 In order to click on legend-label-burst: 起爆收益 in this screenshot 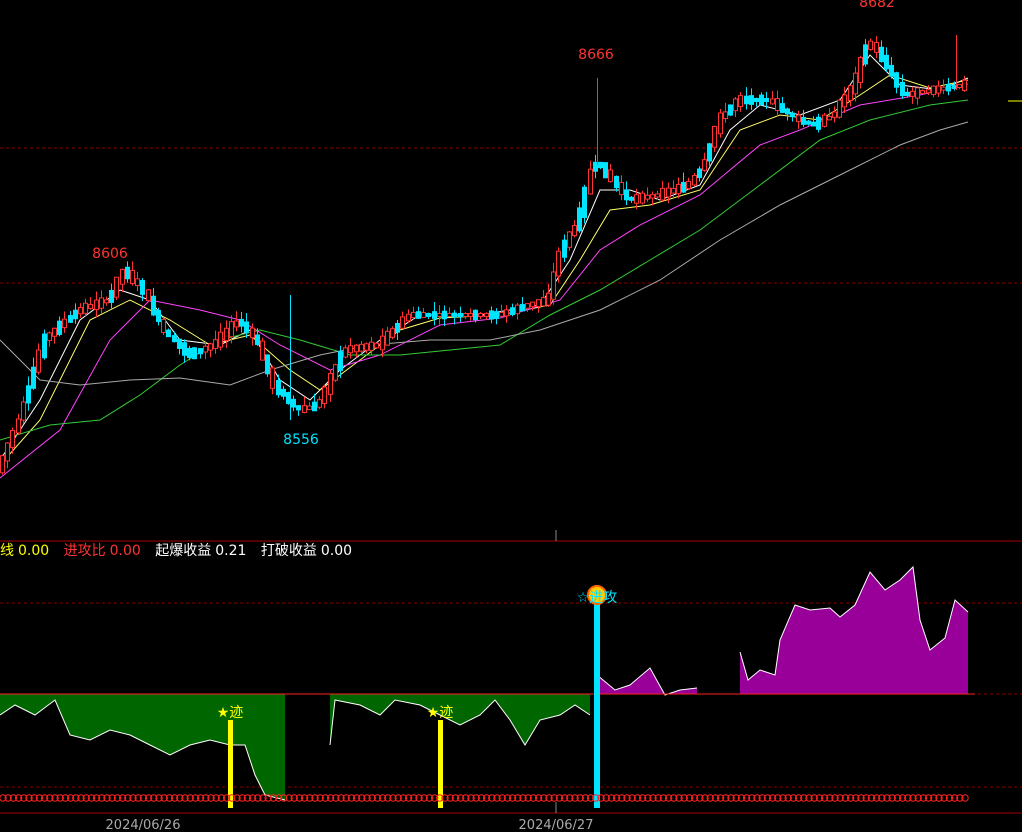, I will do `click(183, 551)`.